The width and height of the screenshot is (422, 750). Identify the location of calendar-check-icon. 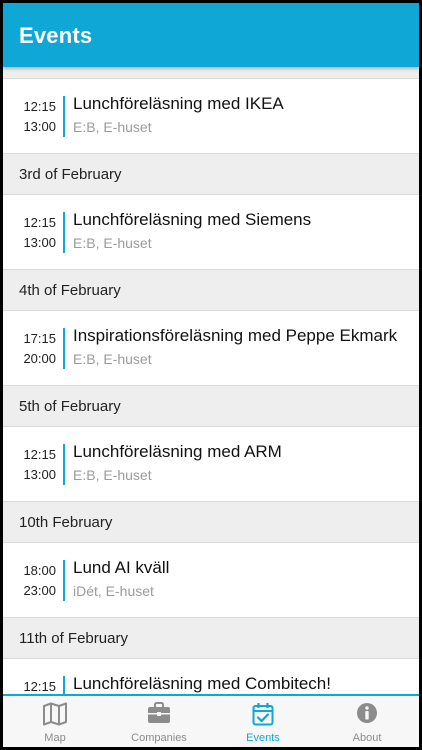
(263, 714).